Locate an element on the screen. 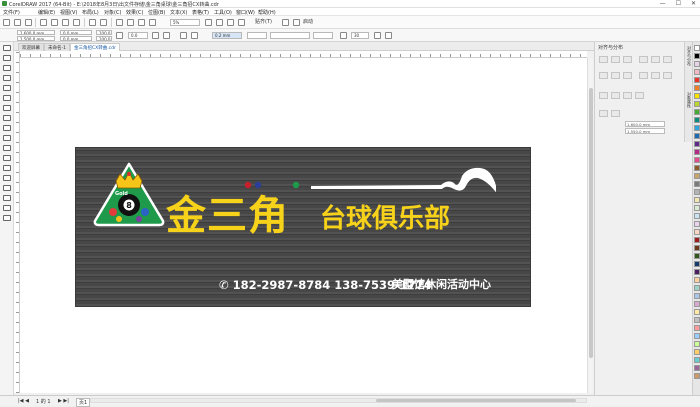  cut-icon is located at coordinates (54, 22).